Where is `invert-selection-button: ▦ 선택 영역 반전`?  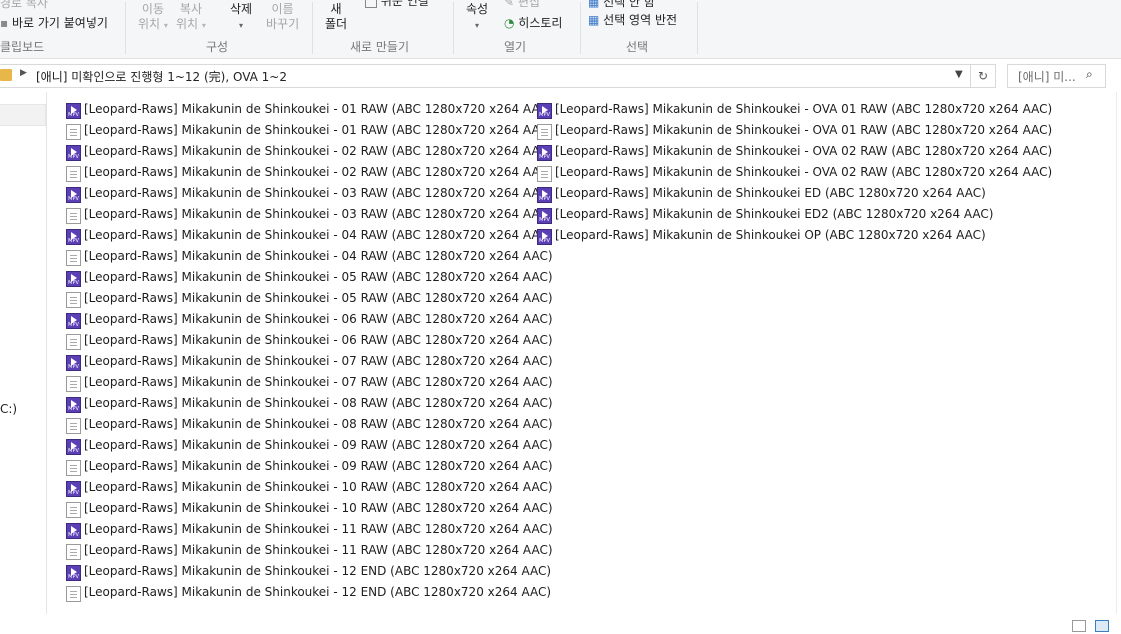
invert-selection-button: ▦ 선택 영역 반전 is located at coordinates (632, 19).